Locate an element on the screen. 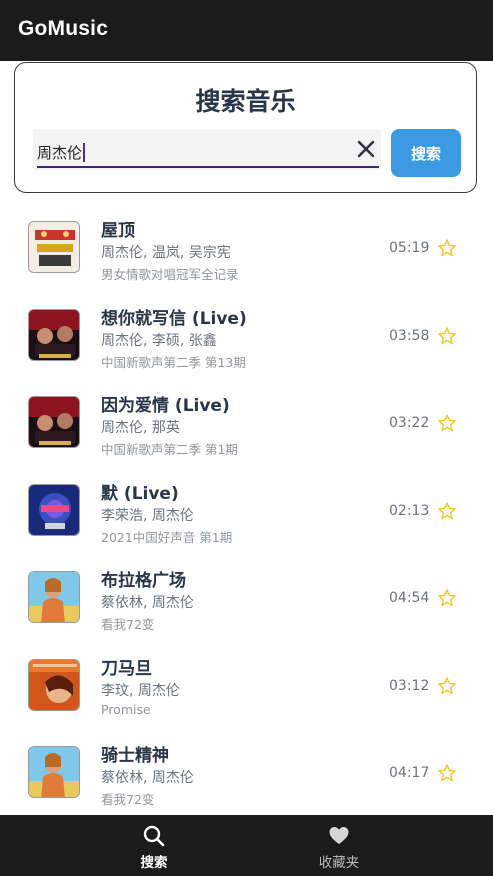 The width and height of the screenshot is (493, 876). song-artists: 李荣浩, 周杰伦 is located at coordinates (147, 515).